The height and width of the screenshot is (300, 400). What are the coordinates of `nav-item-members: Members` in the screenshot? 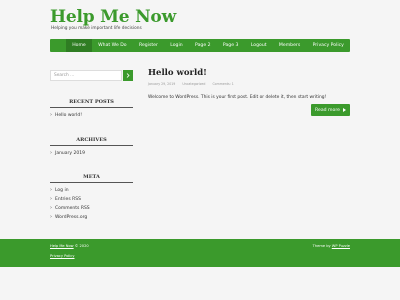 It's located at (290, 45).